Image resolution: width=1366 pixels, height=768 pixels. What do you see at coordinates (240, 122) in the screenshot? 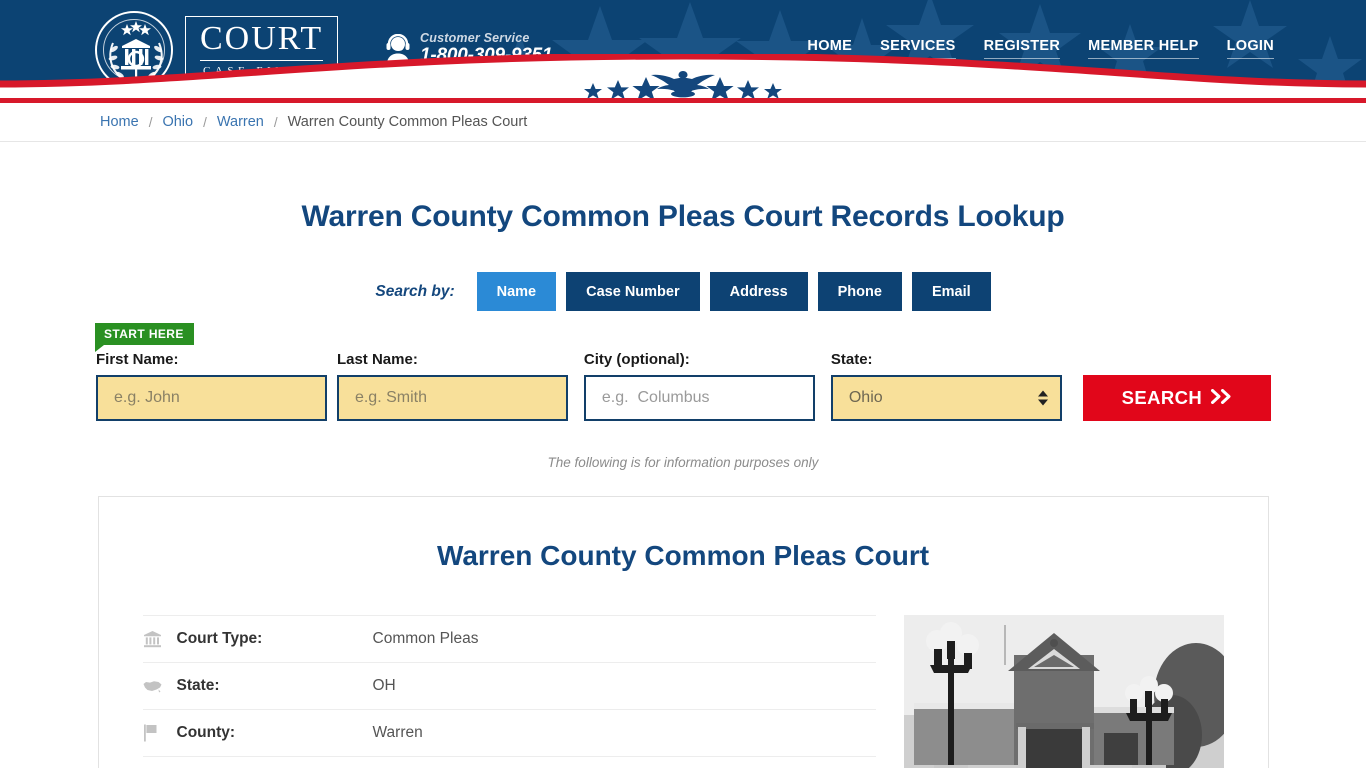
I see `breadcrumb-item-warren: Warren` at bounding box center [240, 122].